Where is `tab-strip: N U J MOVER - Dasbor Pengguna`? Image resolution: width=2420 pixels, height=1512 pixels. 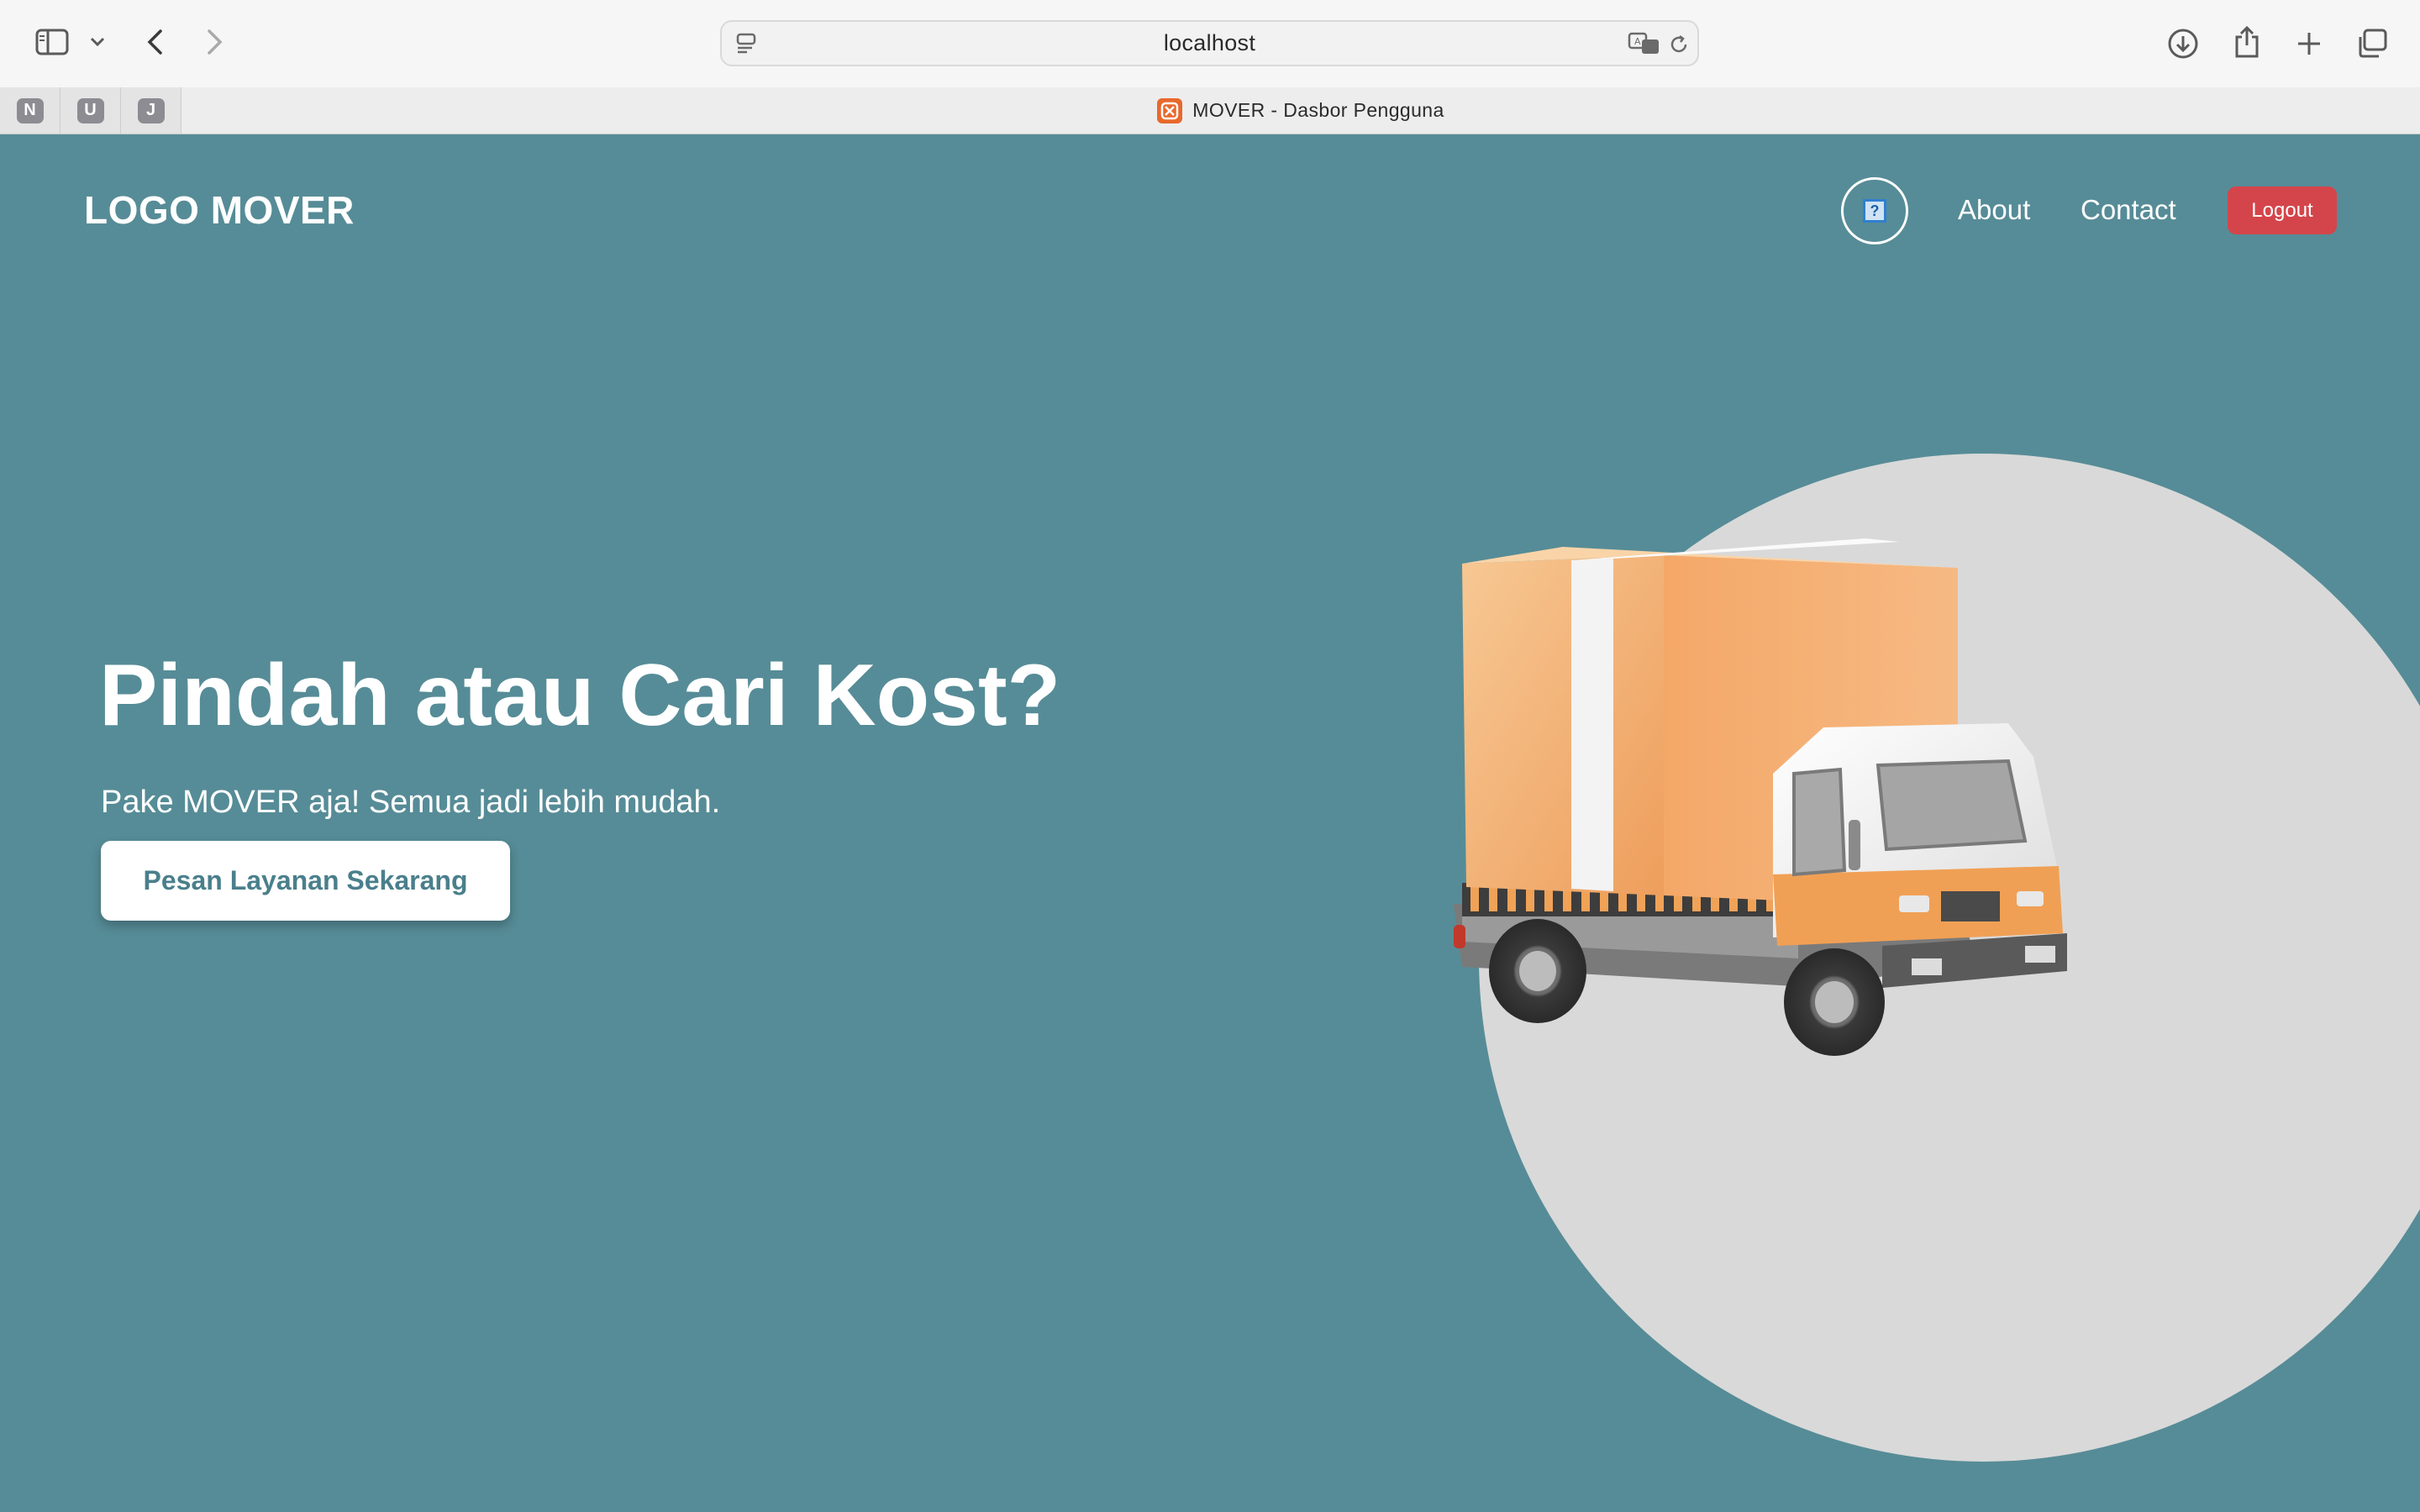
tab-strip: N U J MOVER - Dasbor Pengguna is located at coordinates (1210, 110).